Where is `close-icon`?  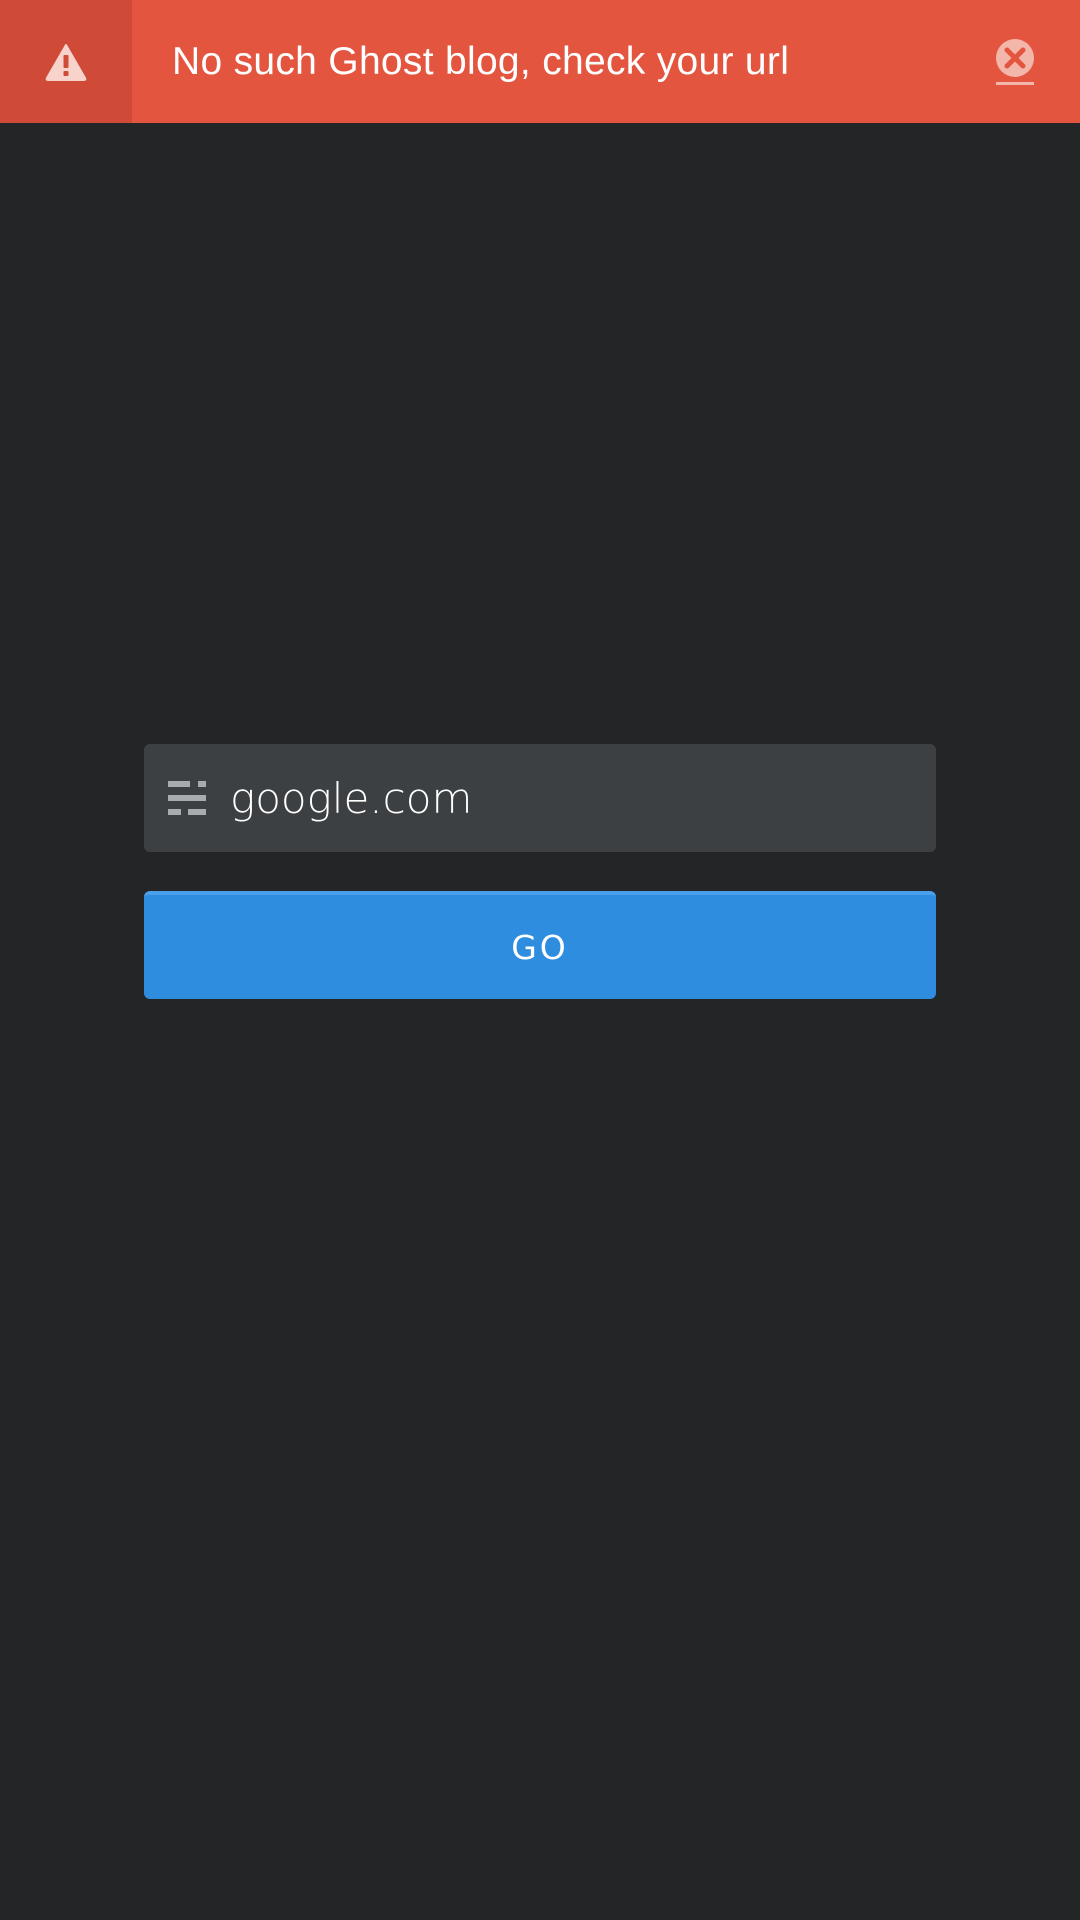
close-icon is located at coordinates (1015, 62).